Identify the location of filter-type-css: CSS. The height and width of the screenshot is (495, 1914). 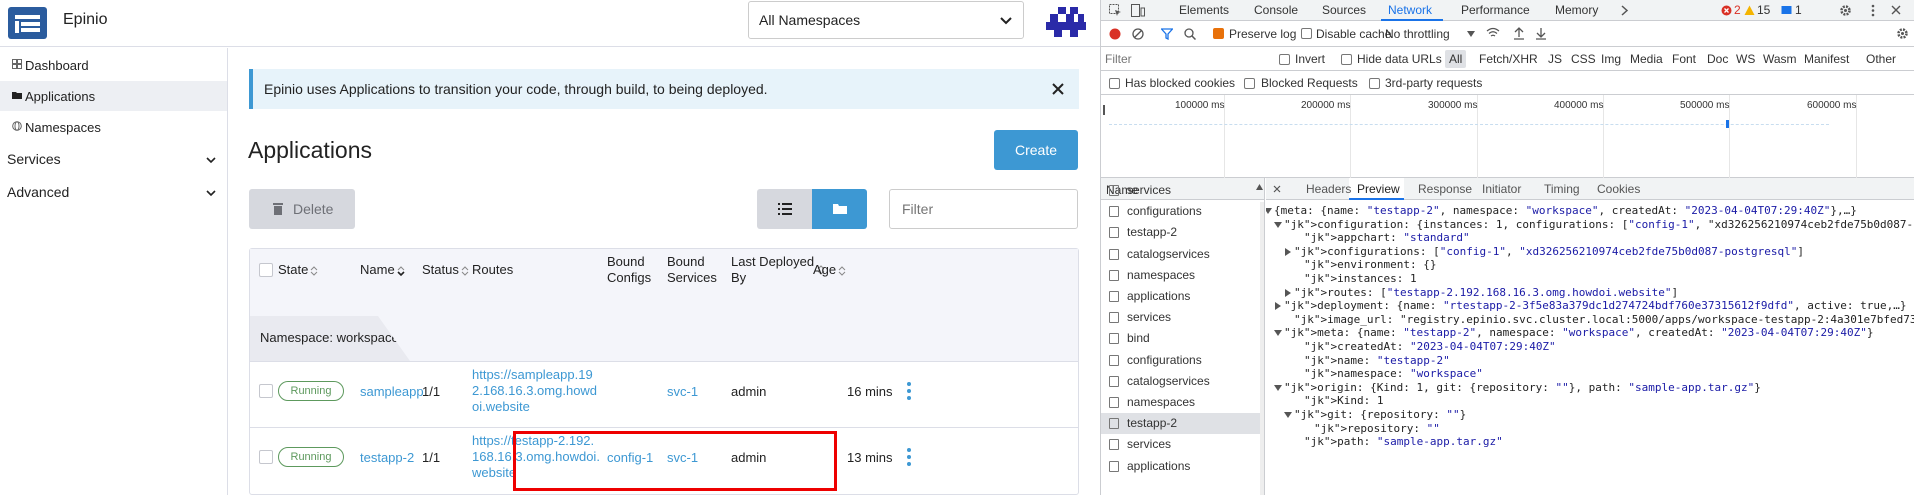
(1583, 59).